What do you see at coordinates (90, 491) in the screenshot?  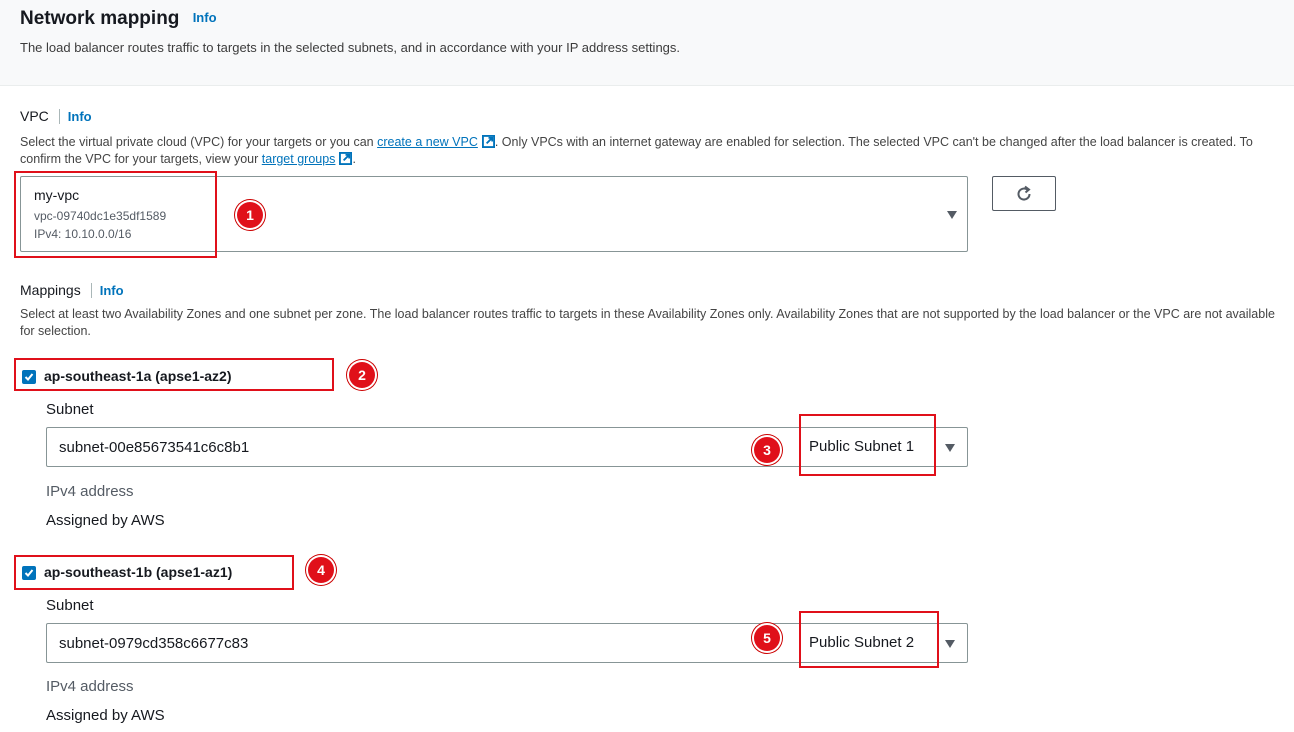 I see `az-1-ipv4-label: IPv4 address` at bounding box center [90, 491].